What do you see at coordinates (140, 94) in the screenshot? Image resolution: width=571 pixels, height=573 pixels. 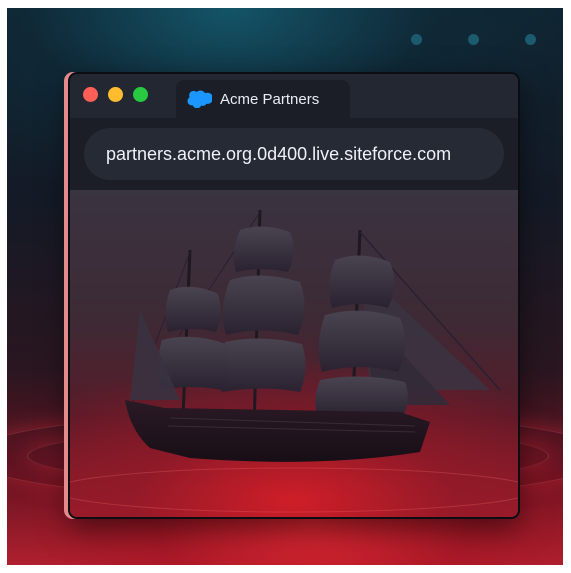 I see `maximize-button` at bounding box center [140, 94].